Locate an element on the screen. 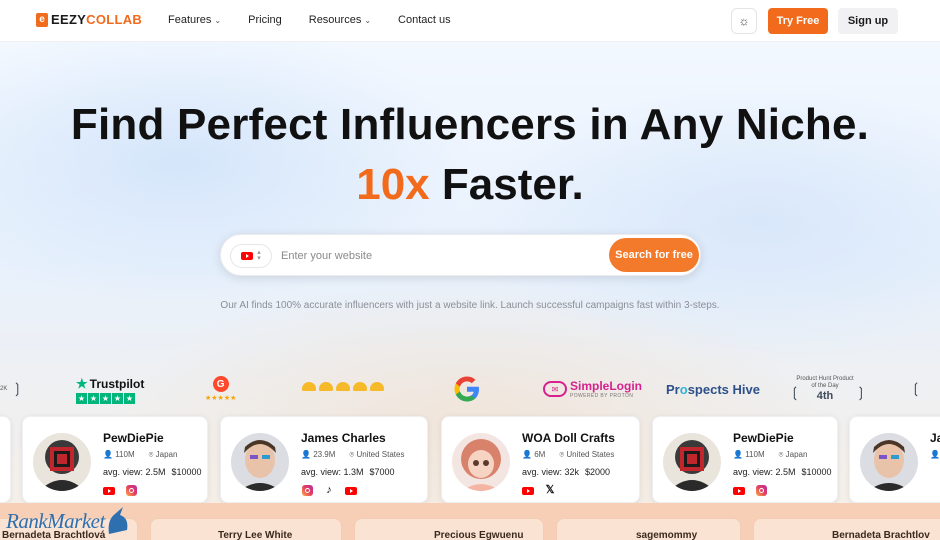 The image size is (940, 540). nav-links: Features ⌄ Pricing Resources ⌄ Contact us is located at coordinates (323, 20).